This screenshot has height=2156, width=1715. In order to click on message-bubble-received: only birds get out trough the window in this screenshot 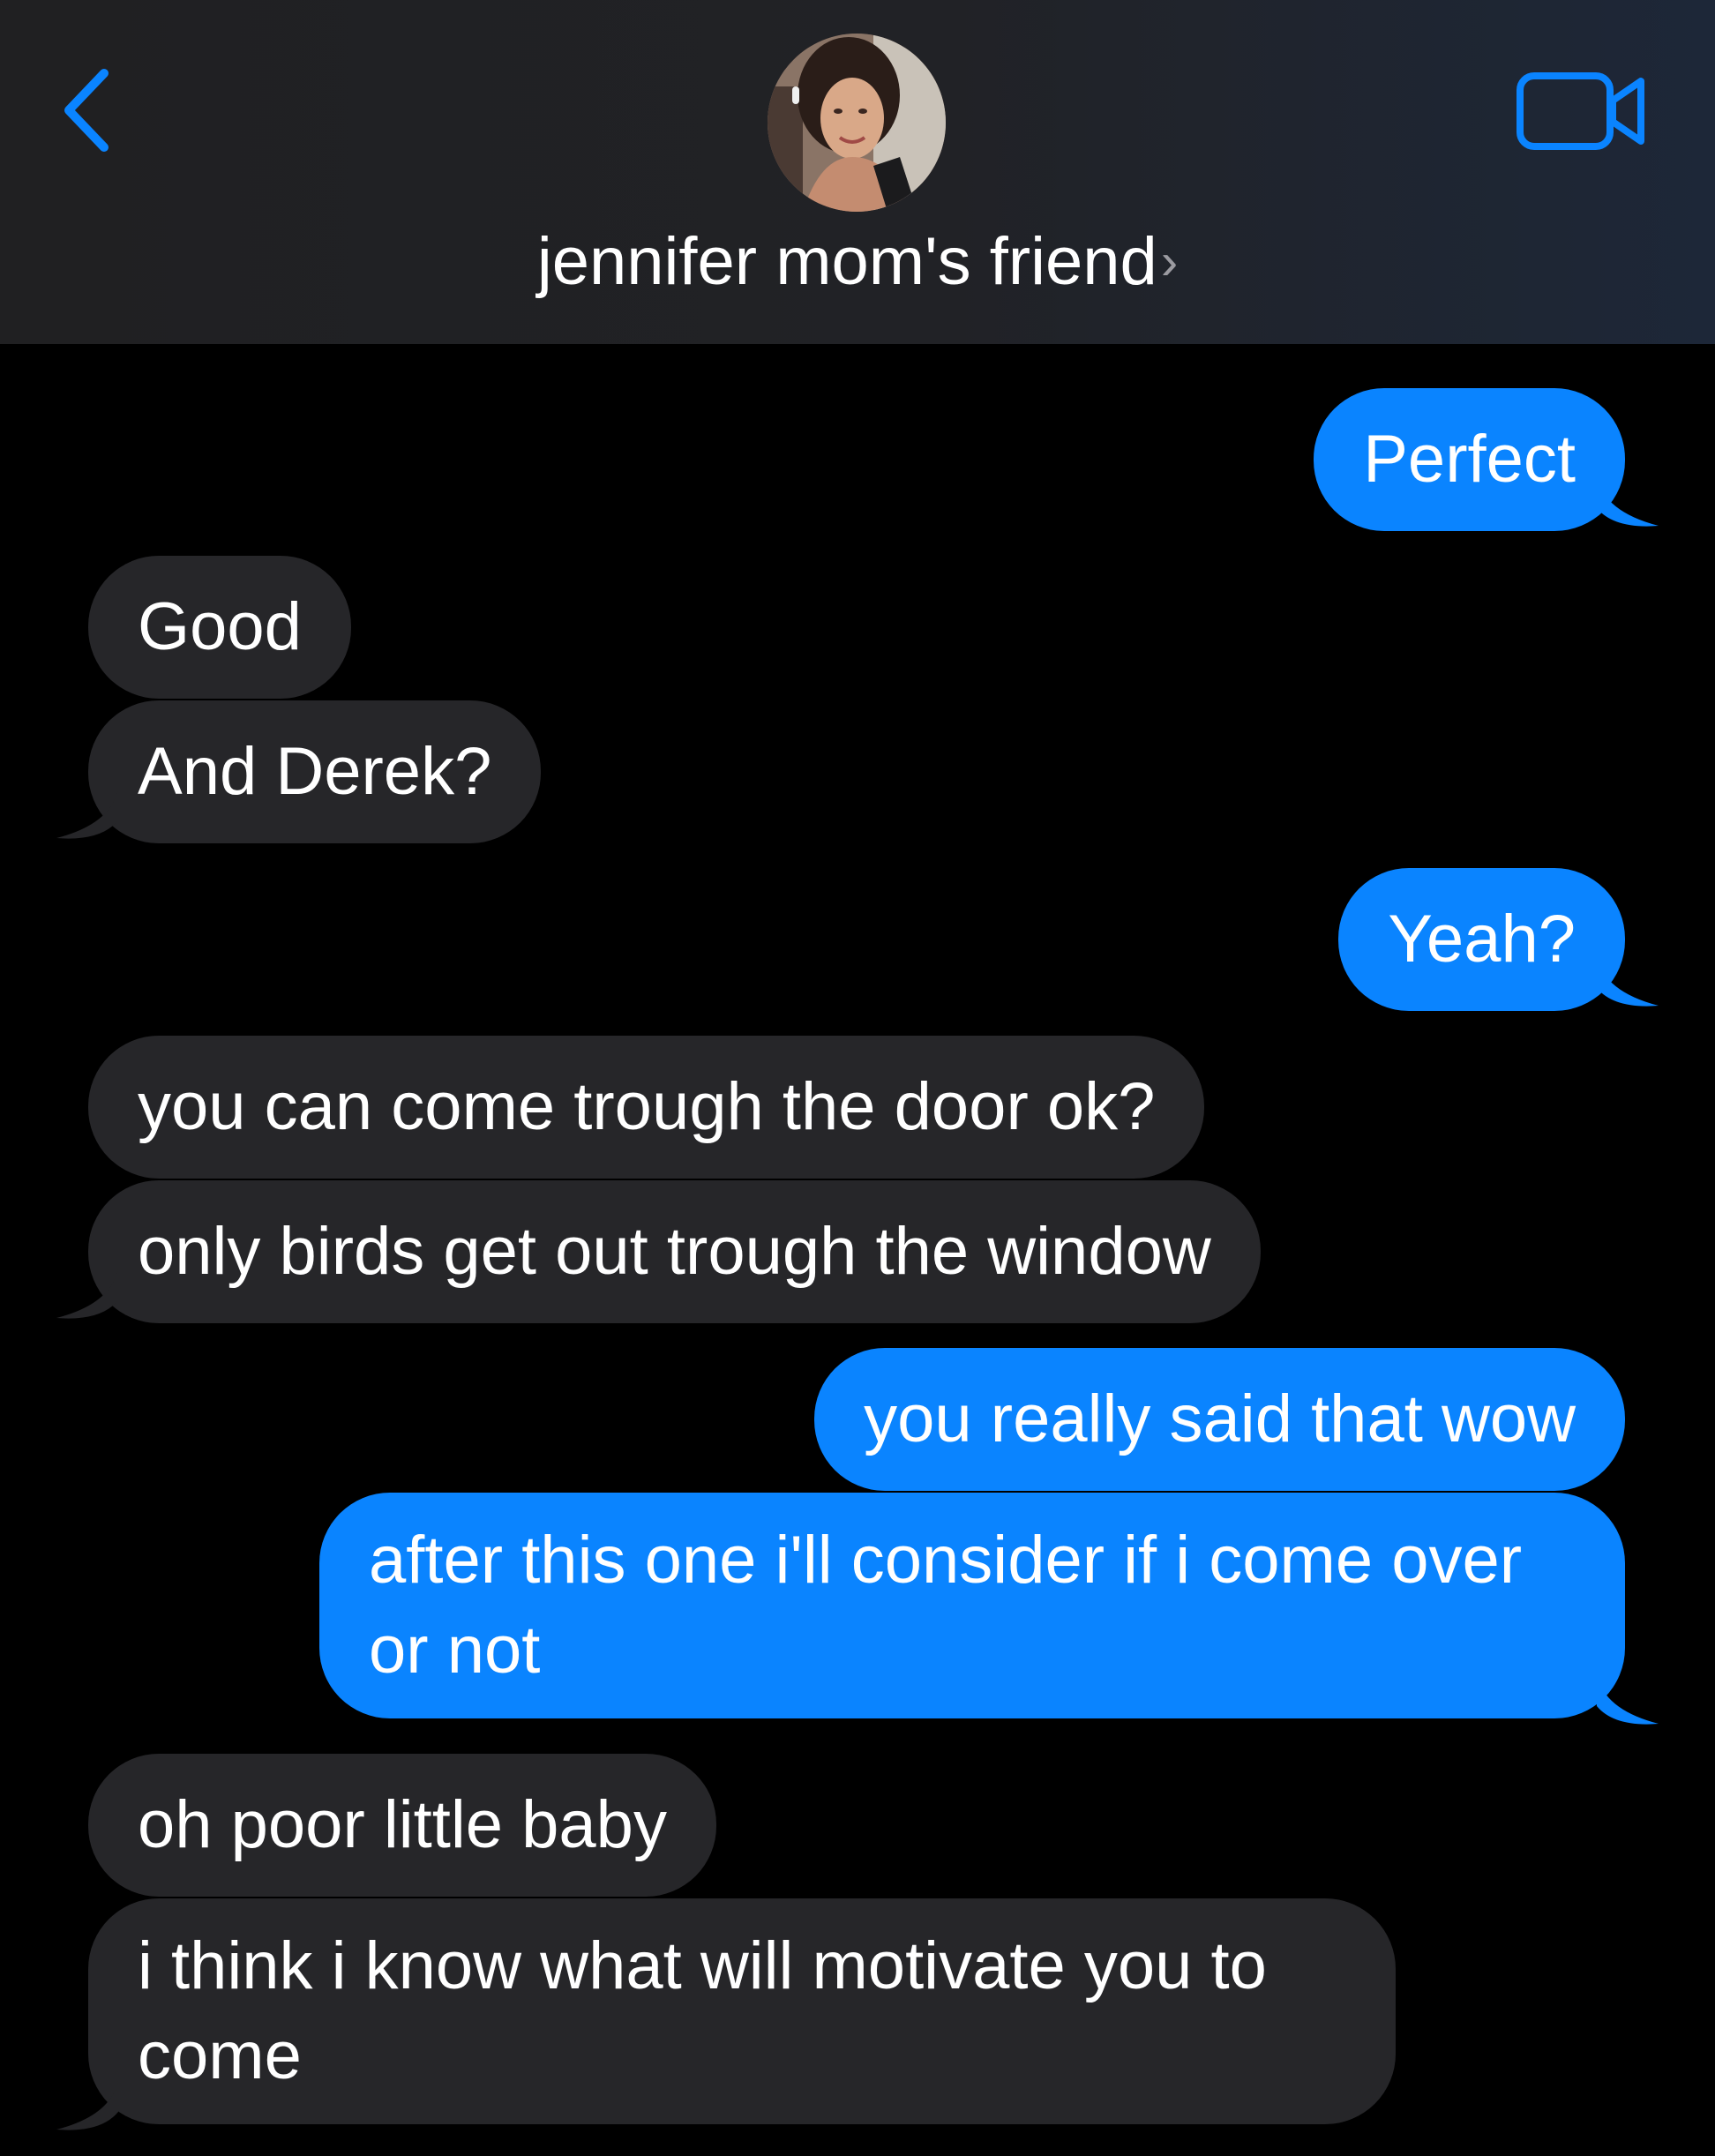, I will do `click(674, 1251)`.